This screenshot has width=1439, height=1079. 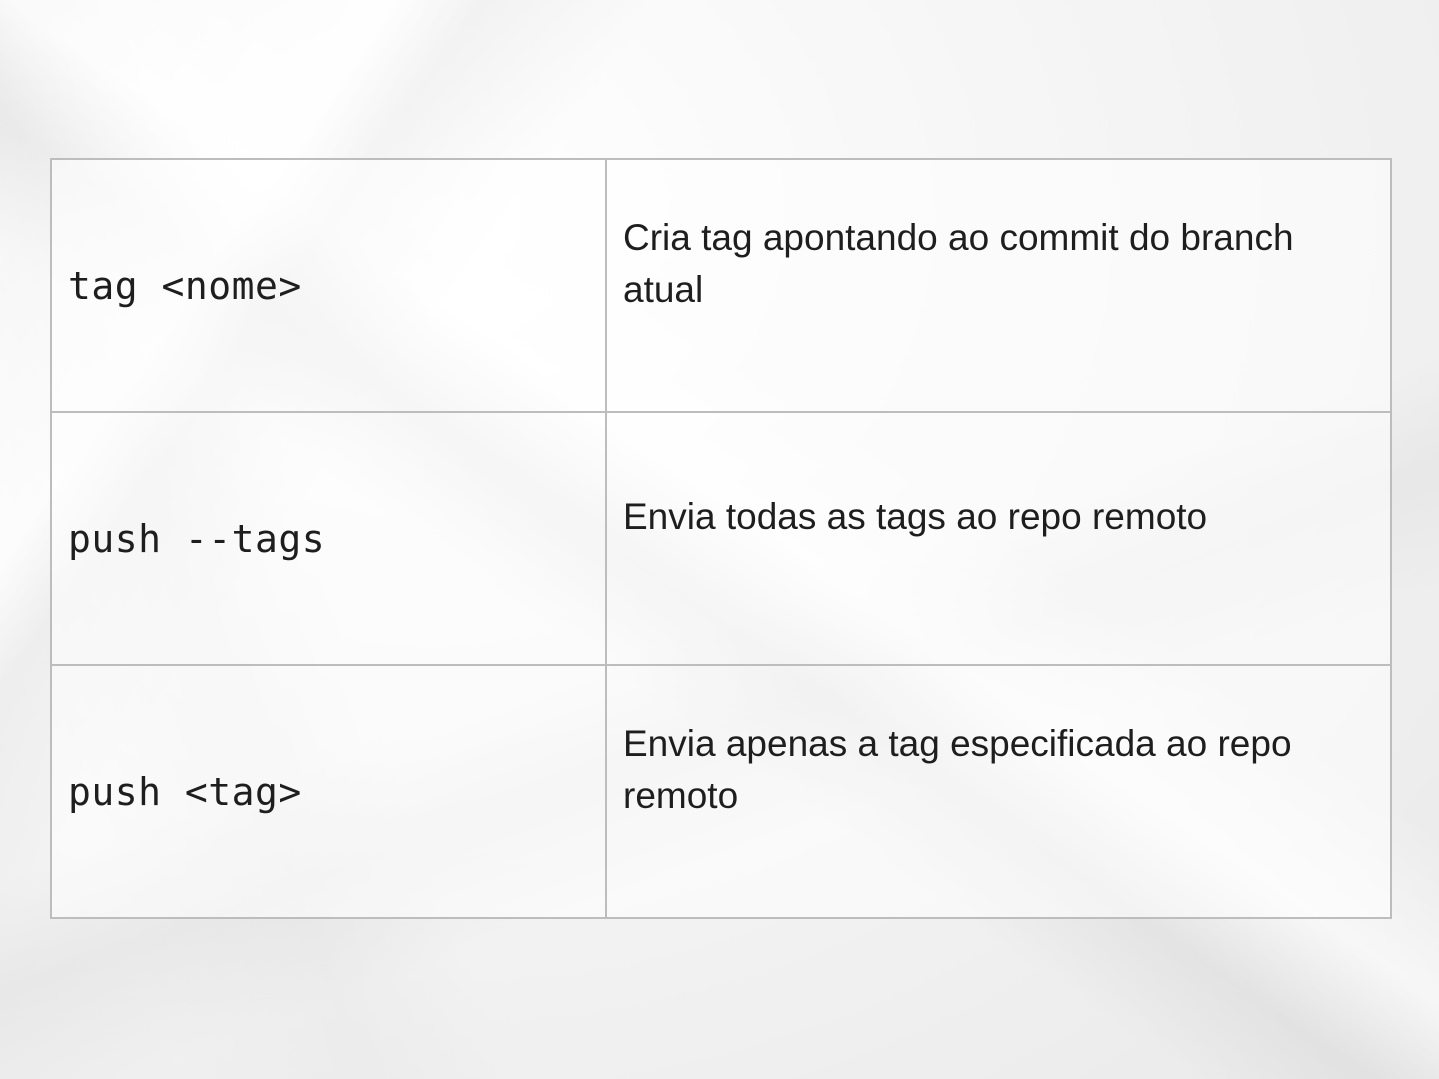 I want to click on description-text: Envia todas as tags ao repo remoto, so click(x=915, y=516).